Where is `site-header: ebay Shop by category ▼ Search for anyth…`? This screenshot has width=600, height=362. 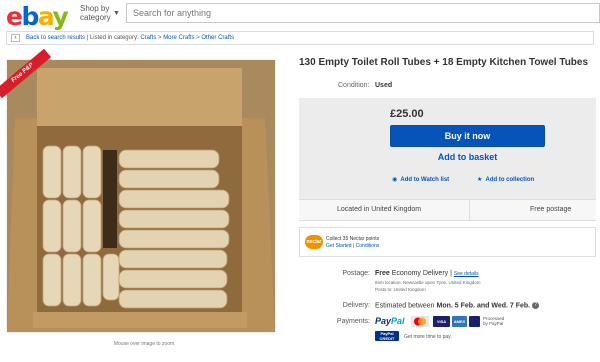 site-header: ebay Shop by category ▼ Search for anyth… is located at coordinates (300, 15).